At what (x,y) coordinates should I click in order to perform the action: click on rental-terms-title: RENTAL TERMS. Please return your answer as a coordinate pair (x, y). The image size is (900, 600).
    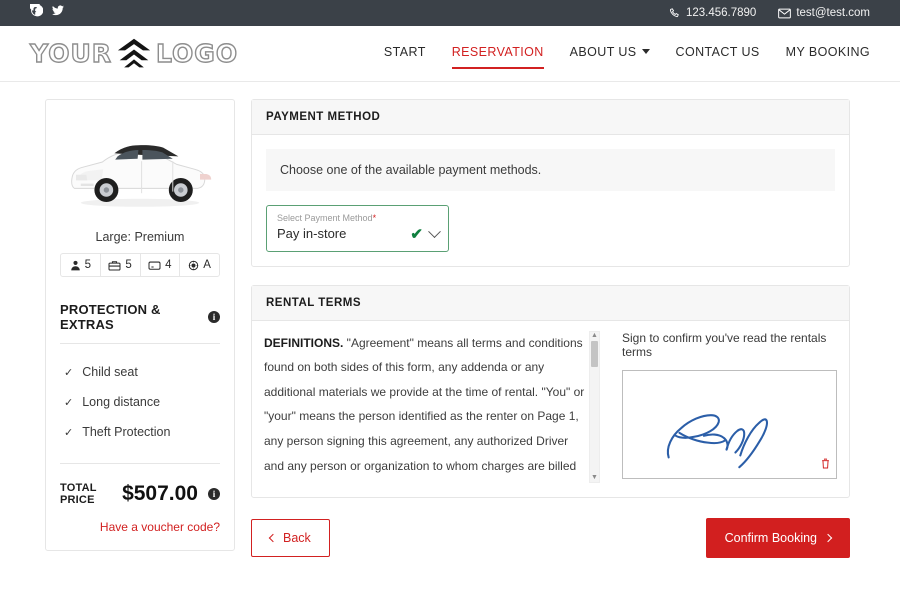
    Looking at the image, I should click on (550, 303).